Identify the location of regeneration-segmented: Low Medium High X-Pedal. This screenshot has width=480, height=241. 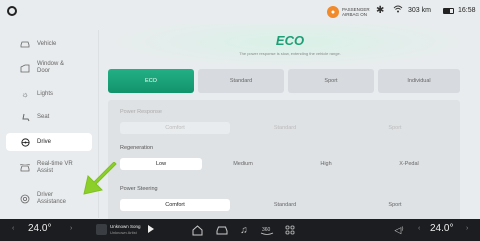
(285, 164).